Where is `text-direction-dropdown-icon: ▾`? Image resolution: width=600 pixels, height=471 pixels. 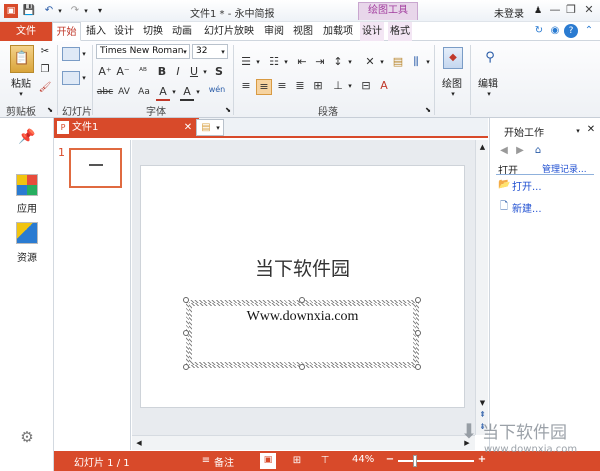
text-direction-dropdown-icon: ▾ is located at coordinates (382, 62).